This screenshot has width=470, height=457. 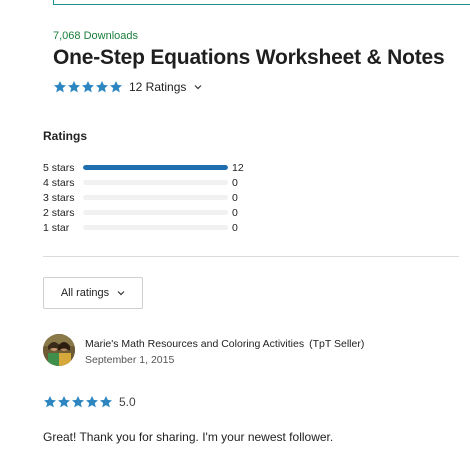 What do you see at coordinates (261, 2) in the screenshot?
I see `top-frame-border` at bounding box center [261, 2].